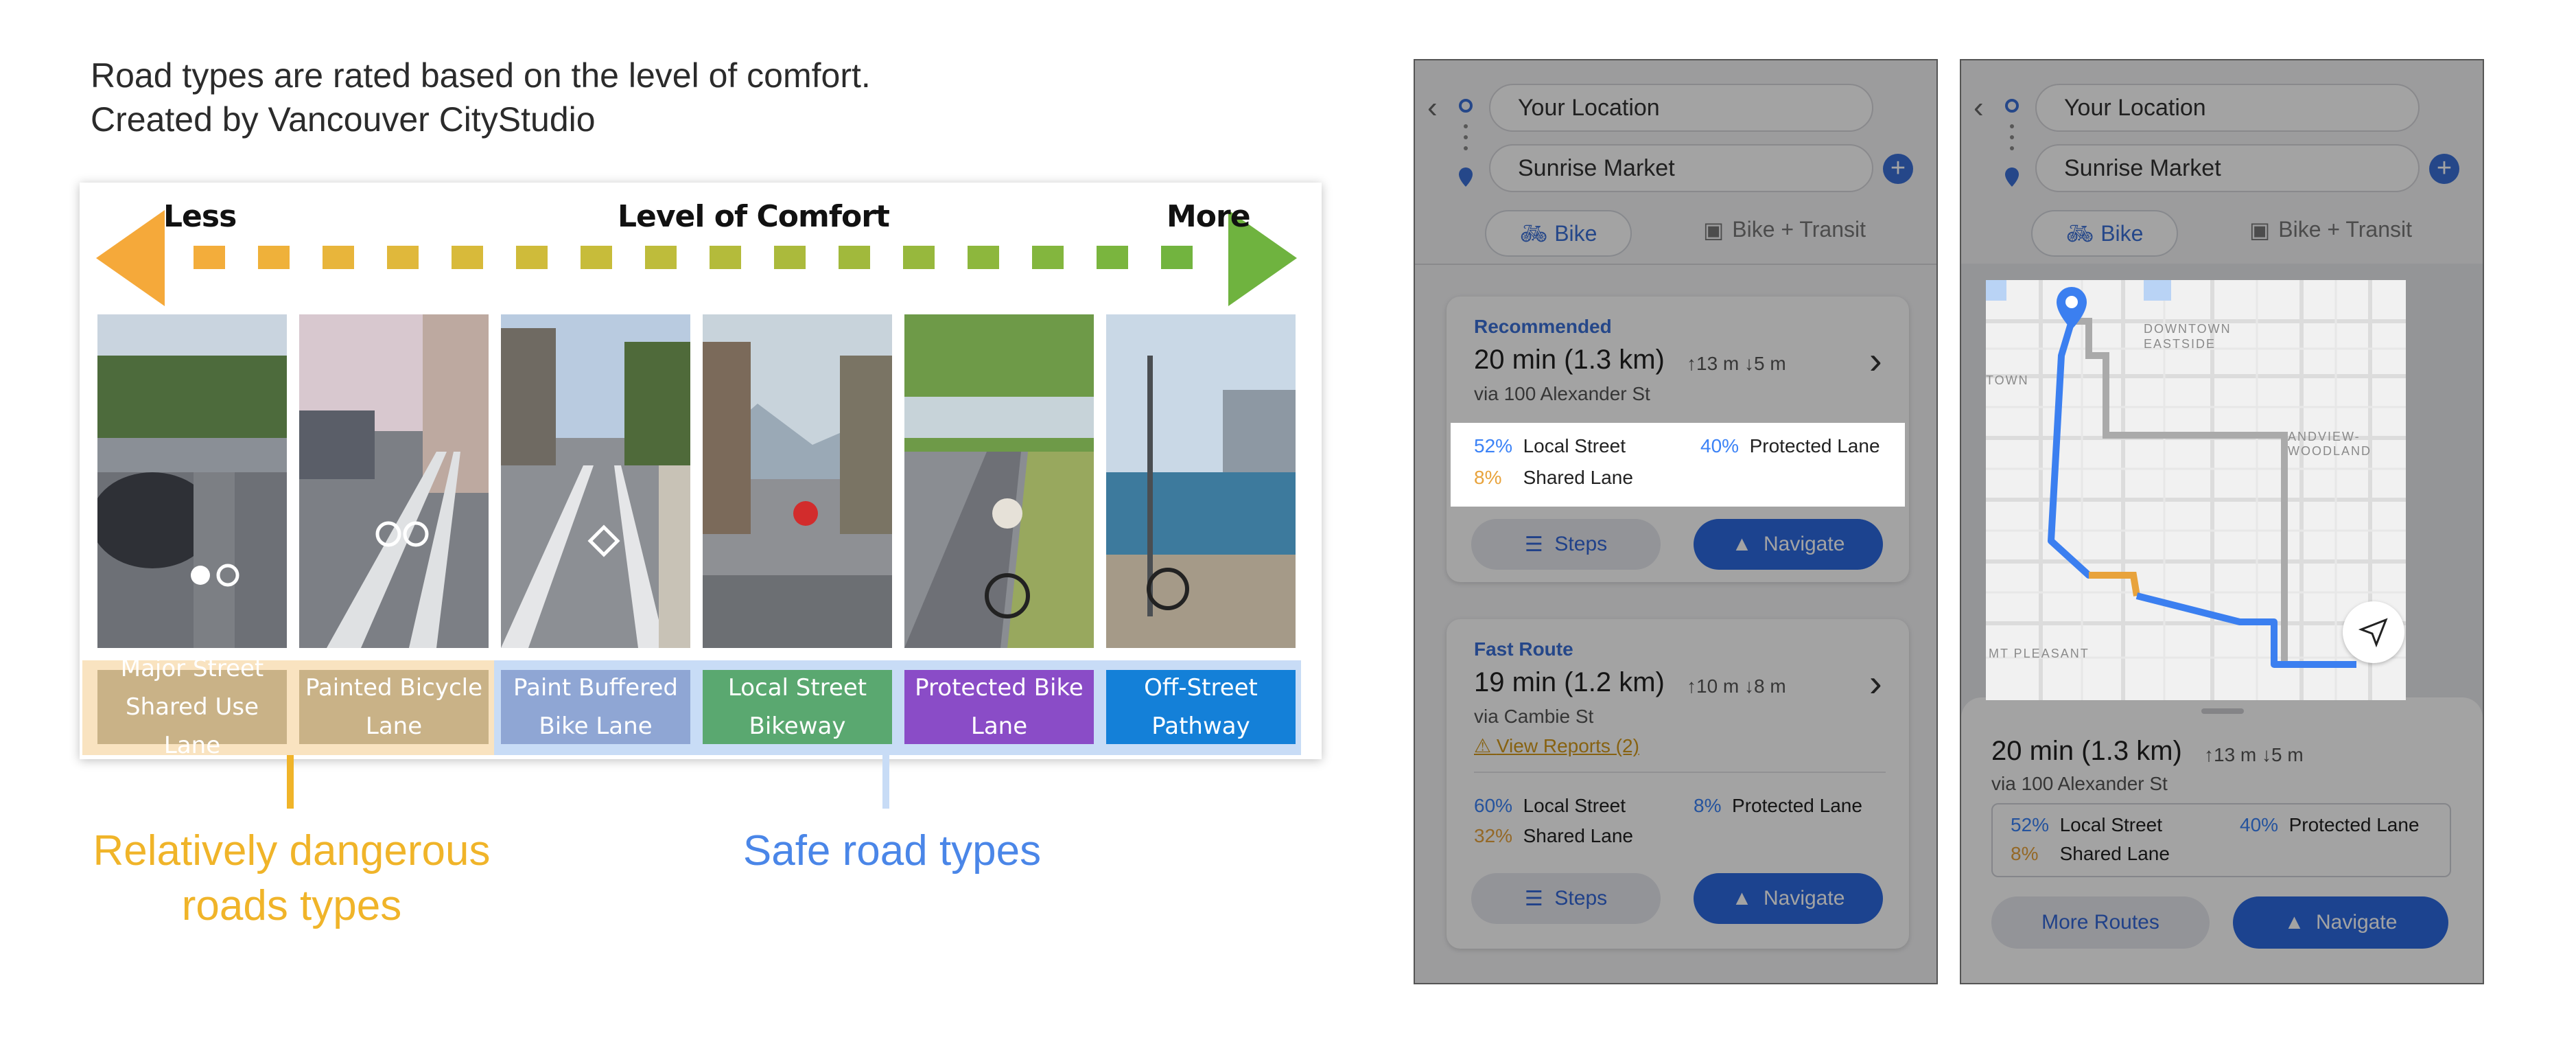 This screenshot has width=2576, height=1042. What do you see at coordinates (2230, 754) in the screenshot?
I see `elev-up: ↑13 m` at bounding box center [2230, 754].